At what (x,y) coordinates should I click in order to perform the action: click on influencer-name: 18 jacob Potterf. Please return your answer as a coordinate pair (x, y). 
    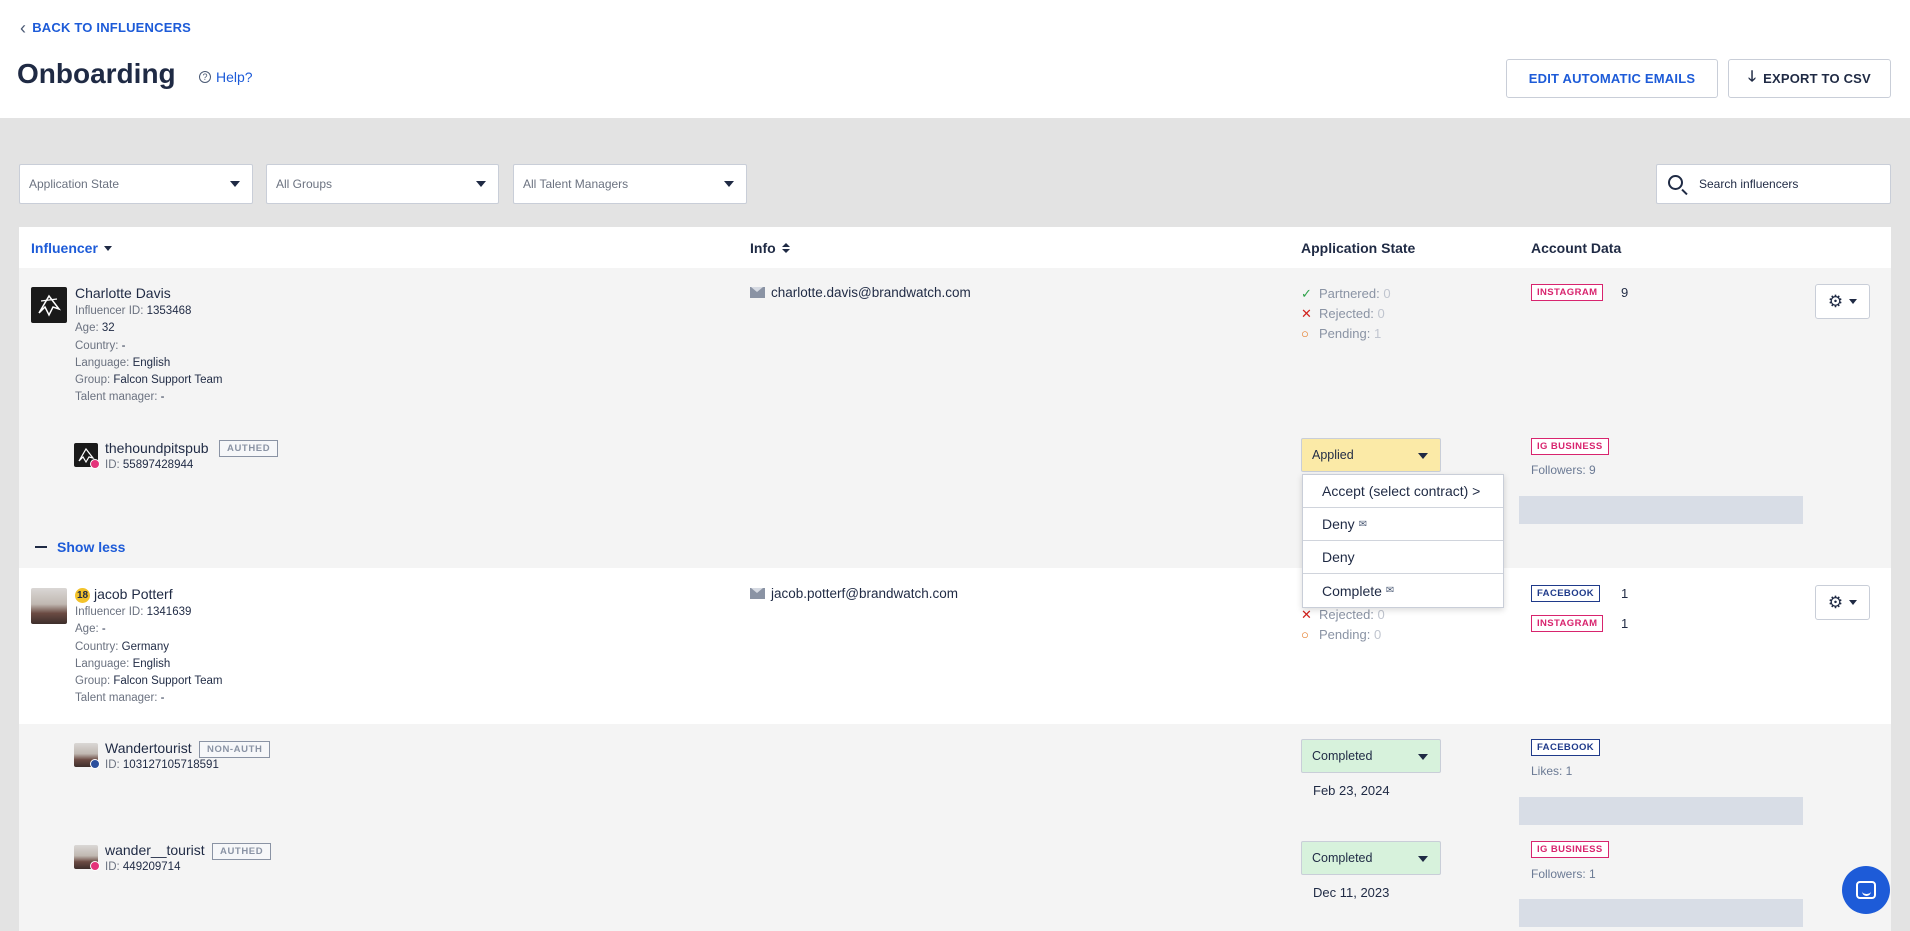
    Looking at the image, I should click on (124, 594).